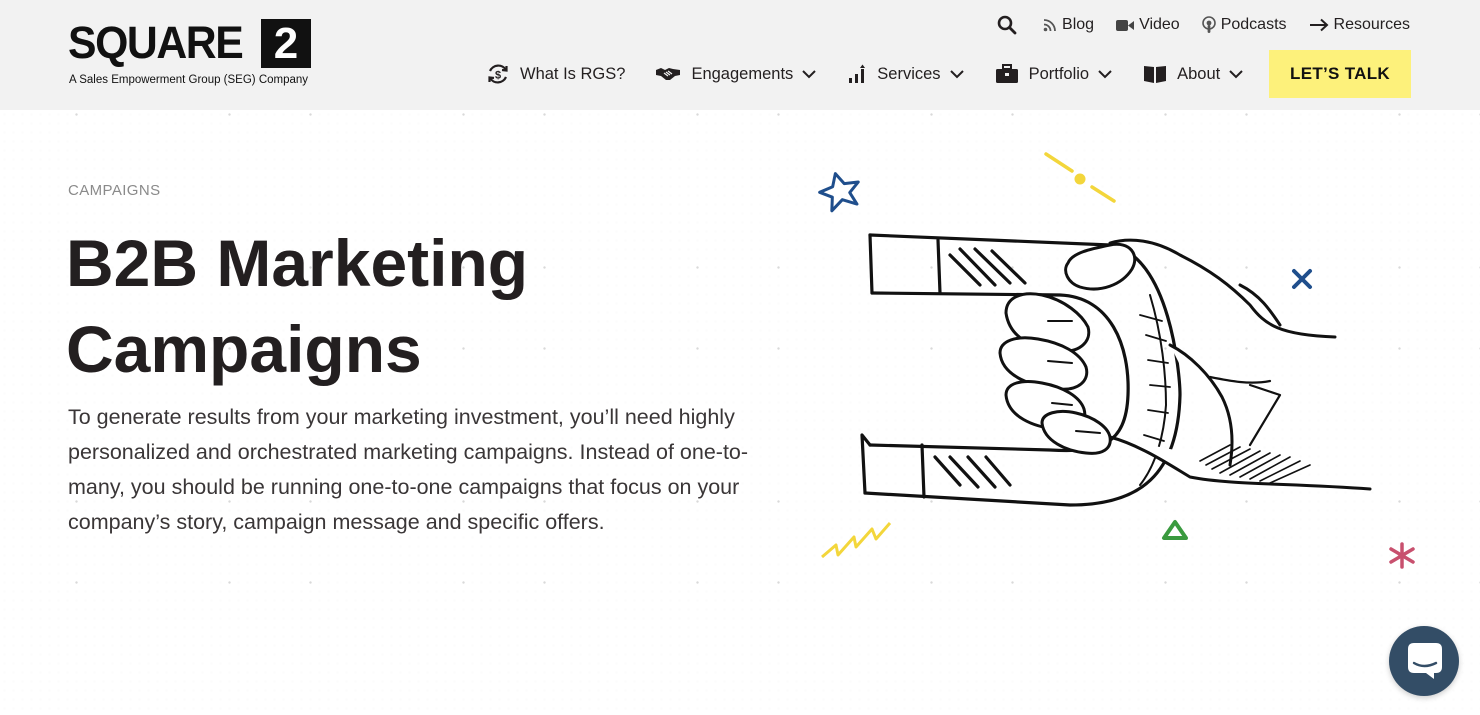  Describe the element at coordinates (1340, 74) in the screenshot. I see `lets-talk-button: LET’S TALK` at that location.